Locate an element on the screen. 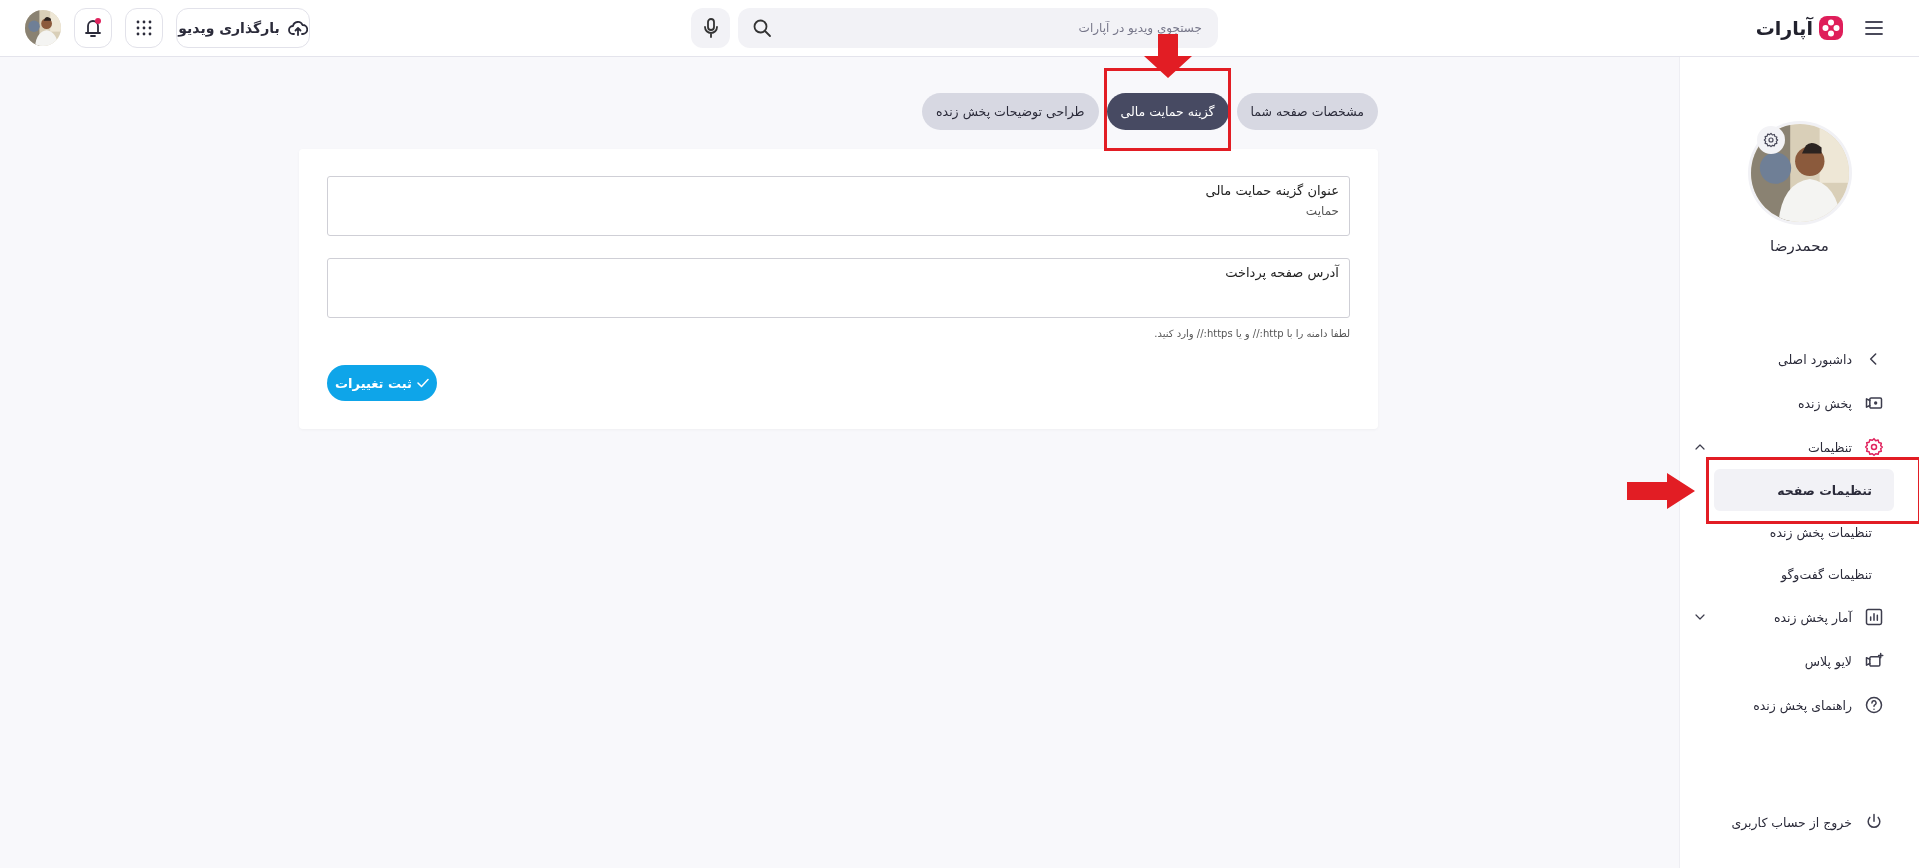 Image resolution: width=1919 pixels, height=868 pixels. sidebar-item: تنظیمات is located at coordinates (1782, 447).